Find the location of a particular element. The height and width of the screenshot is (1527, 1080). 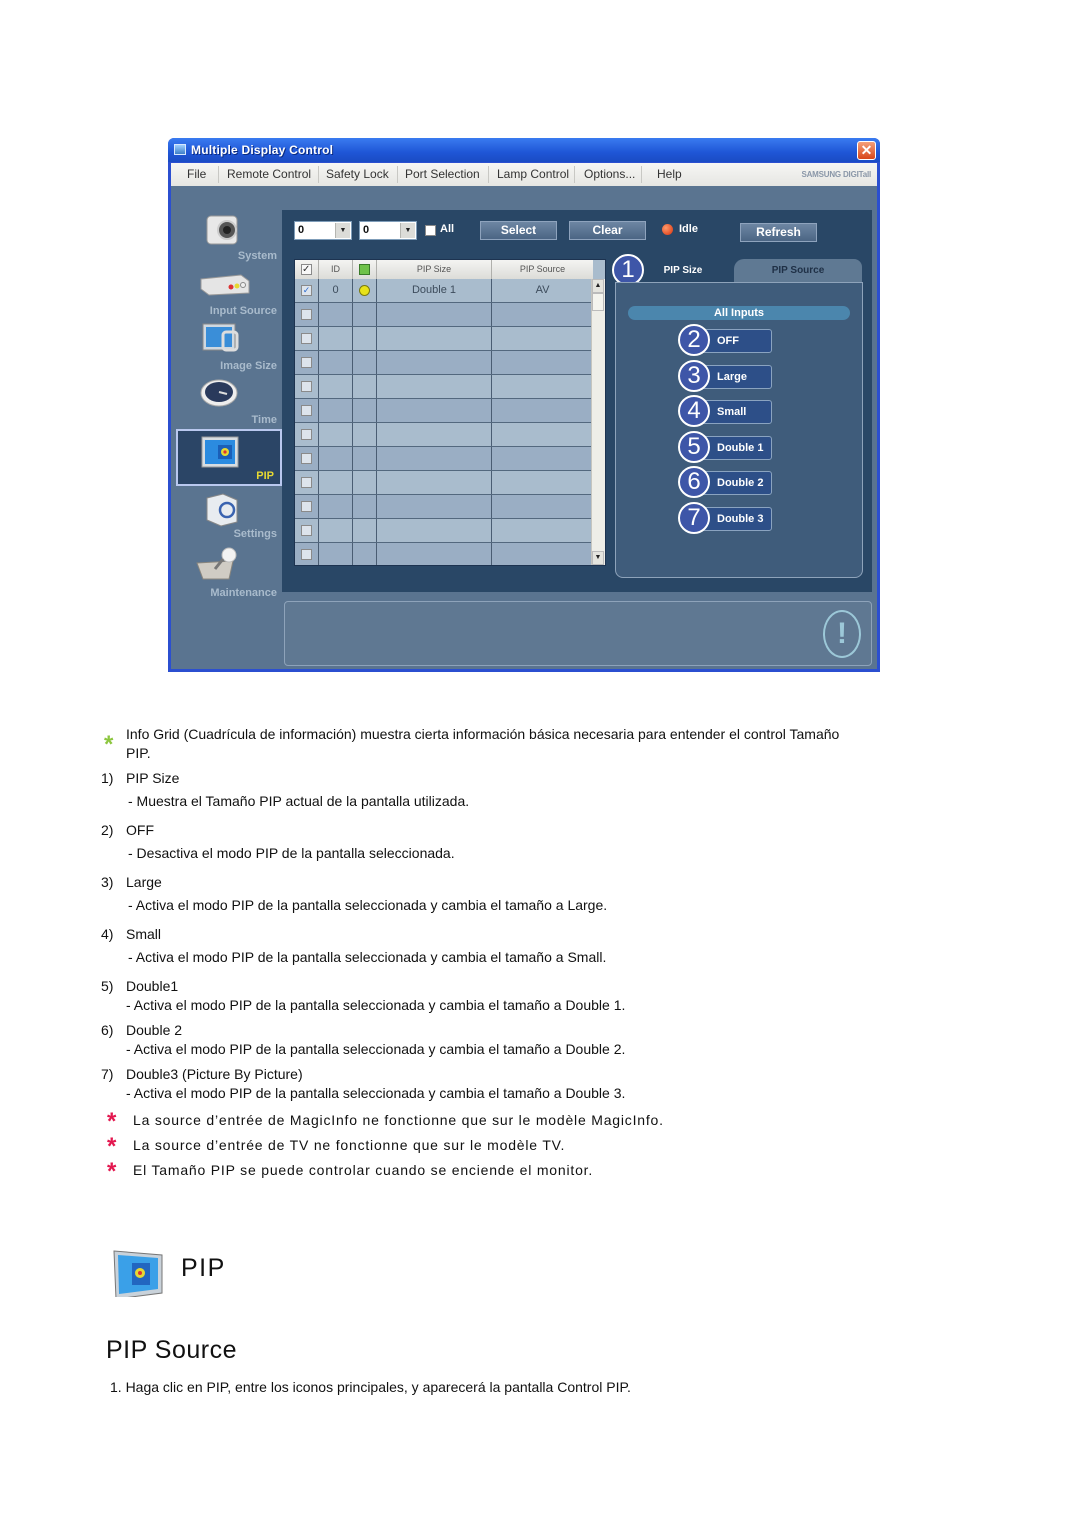

item-number: 7) is located at coordinates (107, 1074).